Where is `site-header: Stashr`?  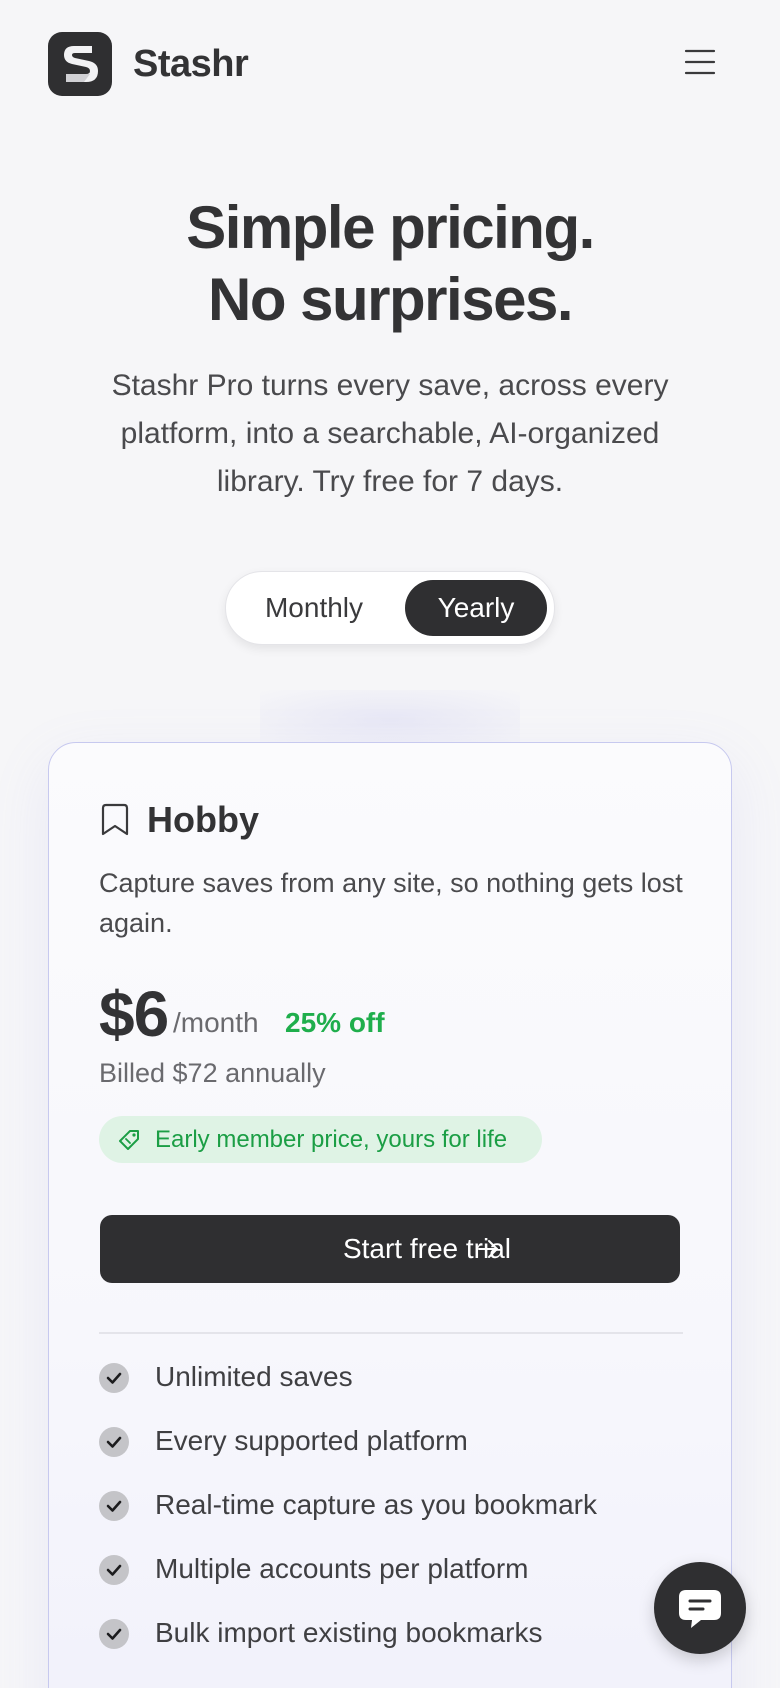
site-header: Stashr is located at coordinates (390, 65).